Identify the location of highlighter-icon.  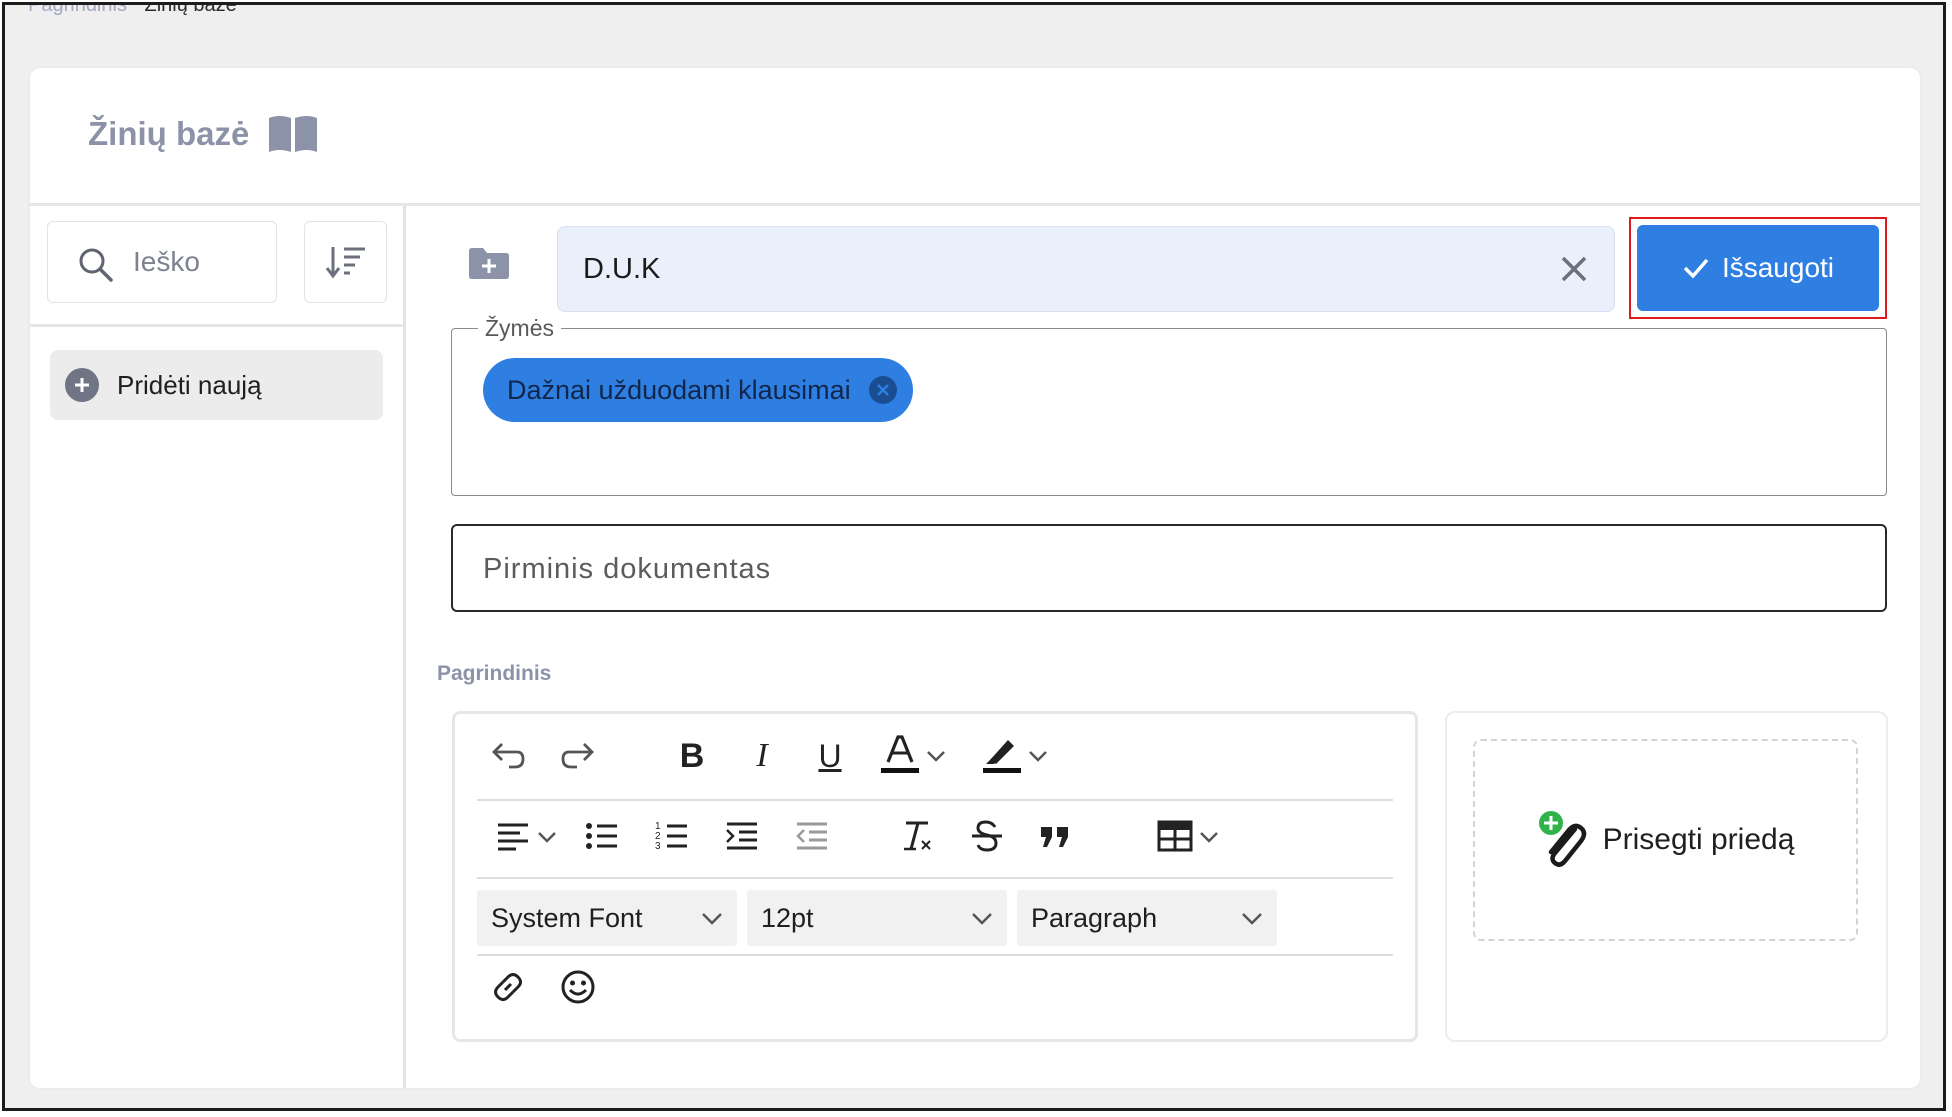
(1002, 756).